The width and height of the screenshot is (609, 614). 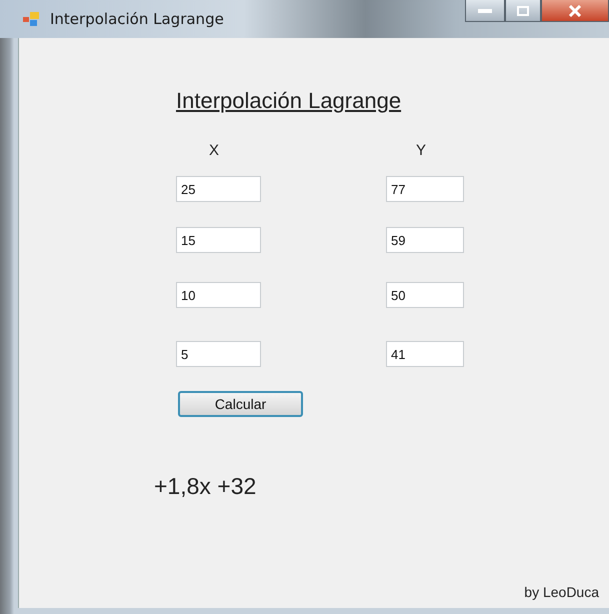 I want to click on x-input-field: 25, so click(x=218, y=189).